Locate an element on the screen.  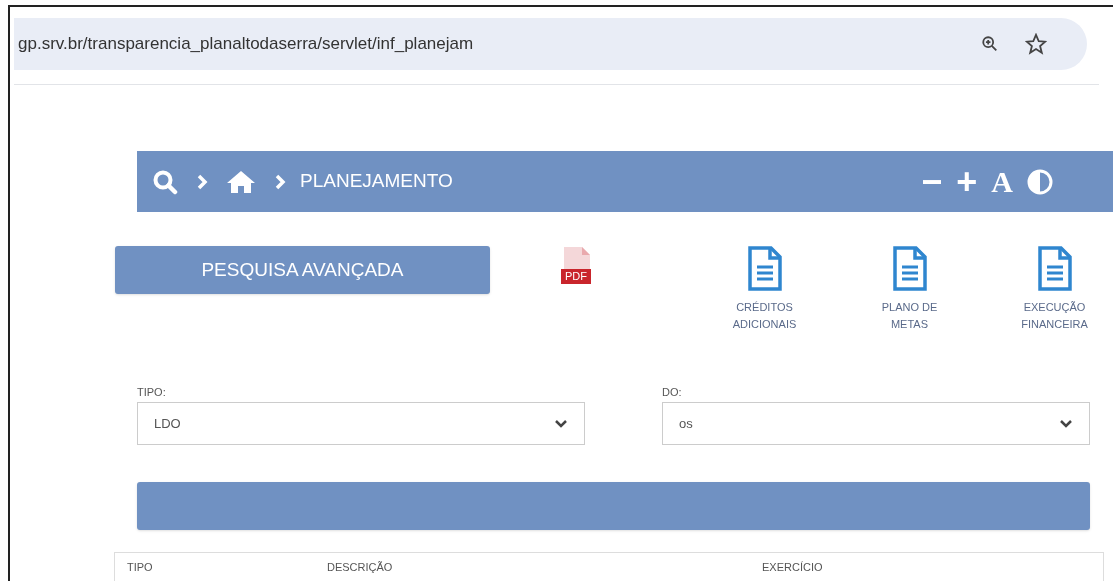
select-field: os is located at coordinates (876, 423).